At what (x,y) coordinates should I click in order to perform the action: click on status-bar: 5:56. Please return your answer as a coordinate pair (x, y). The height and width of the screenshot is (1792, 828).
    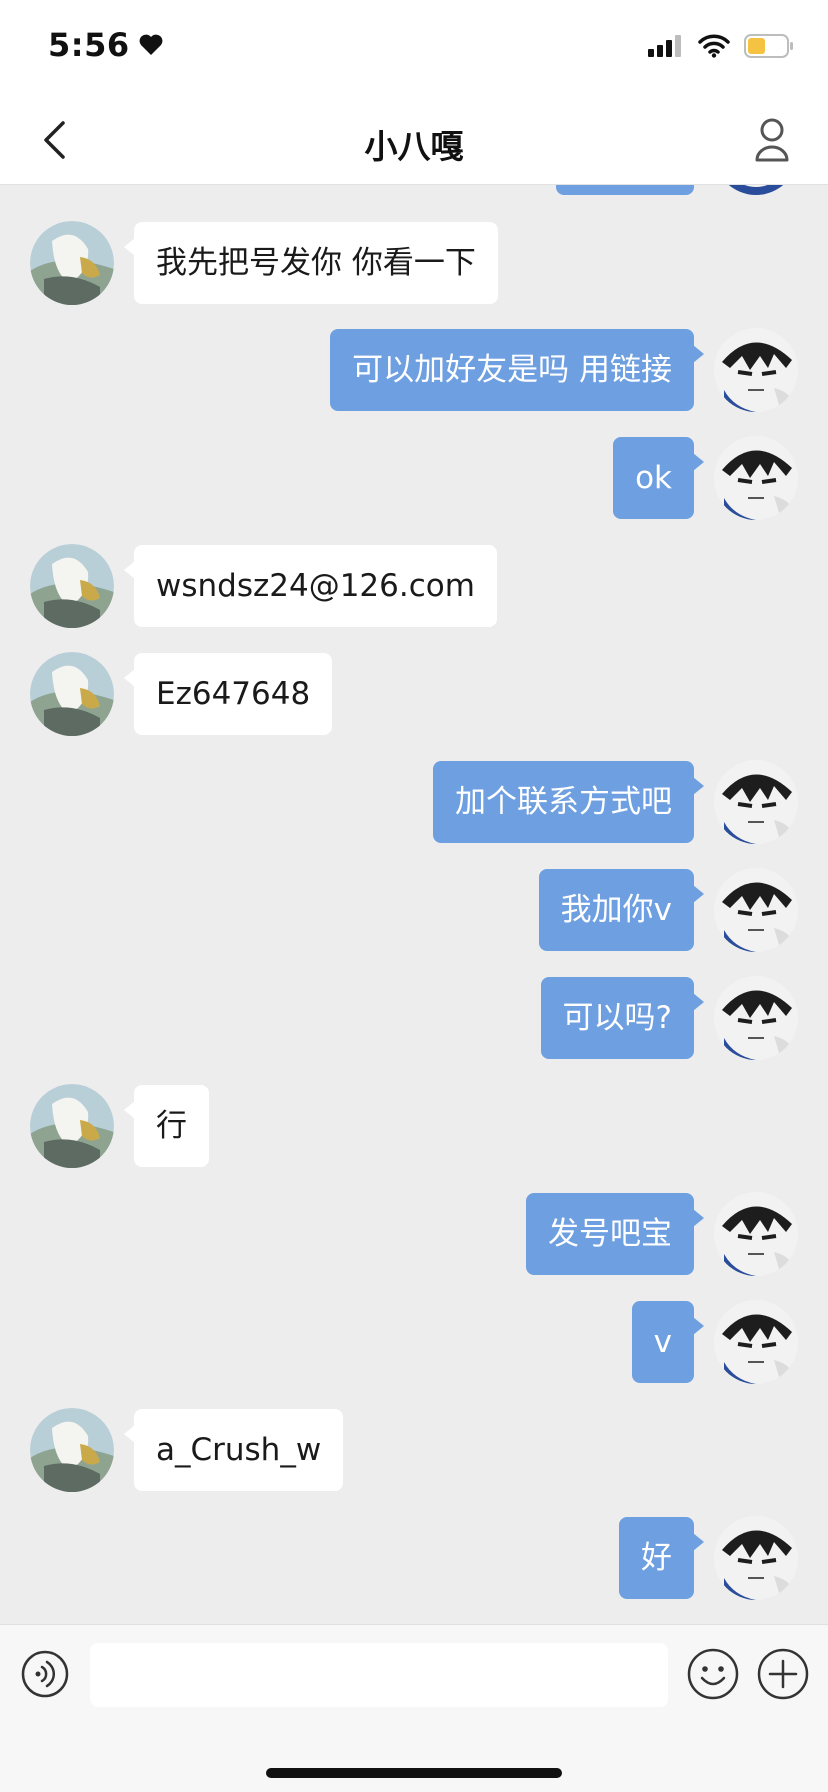
    Looking at the image, I should click on (414, 48).